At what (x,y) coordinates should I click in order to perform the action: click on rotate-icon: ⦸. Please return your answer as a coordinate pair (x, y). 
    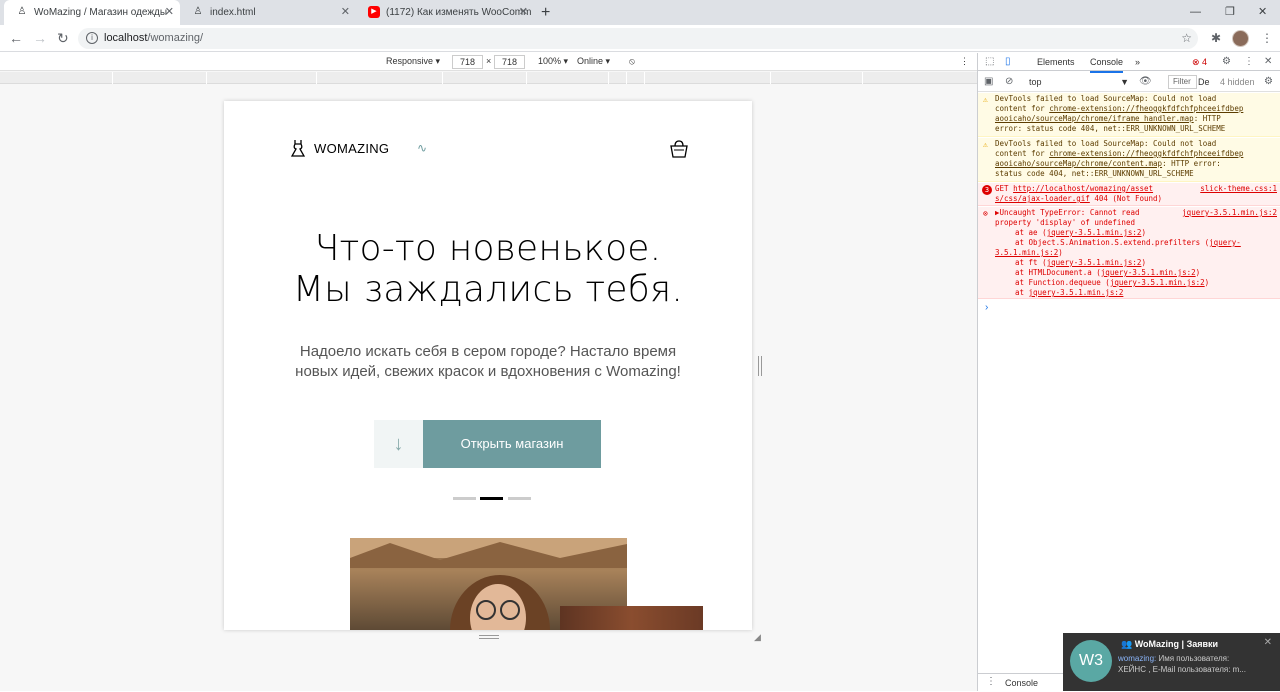
    Looking at the image, I should click on (632, 61).